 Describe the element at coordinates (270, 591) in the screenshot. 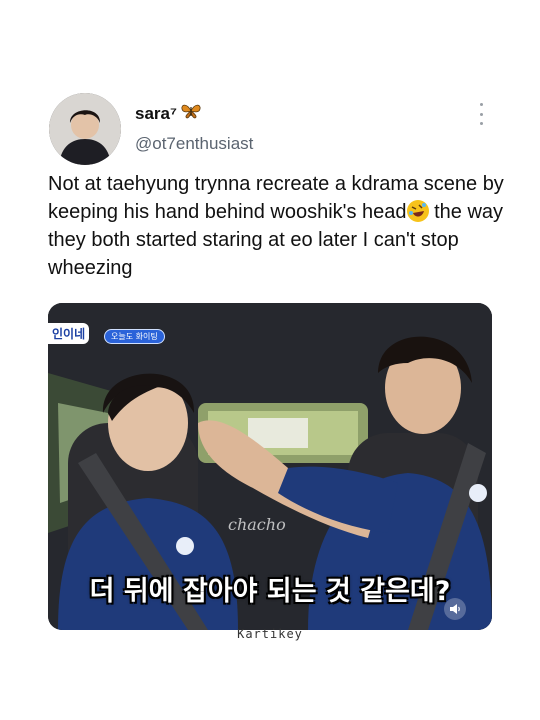

I see `video-subtitle: 더 뒤에 잡아야 되는 것 같은데?` at that location.